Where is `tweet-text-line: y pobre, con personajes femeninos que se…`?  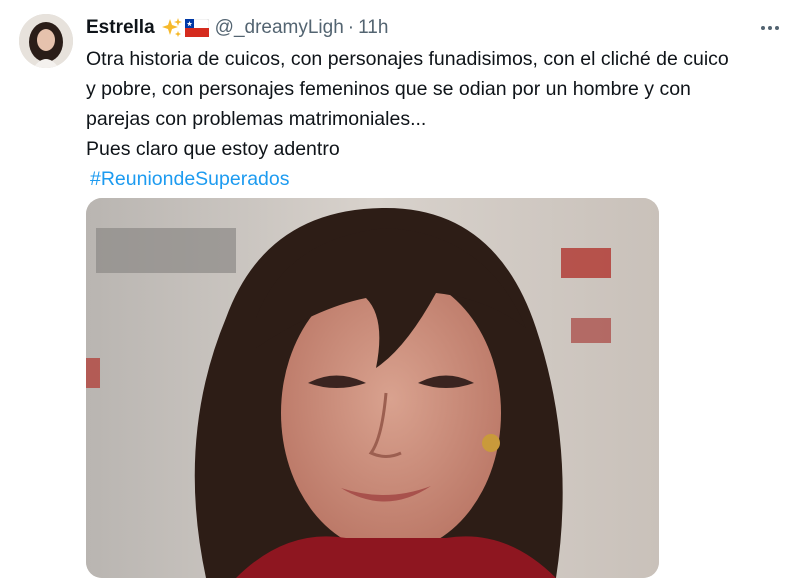
tweet-text-line: y pobre, con personajes femeninos que se… is located at coordinates (388, 89).